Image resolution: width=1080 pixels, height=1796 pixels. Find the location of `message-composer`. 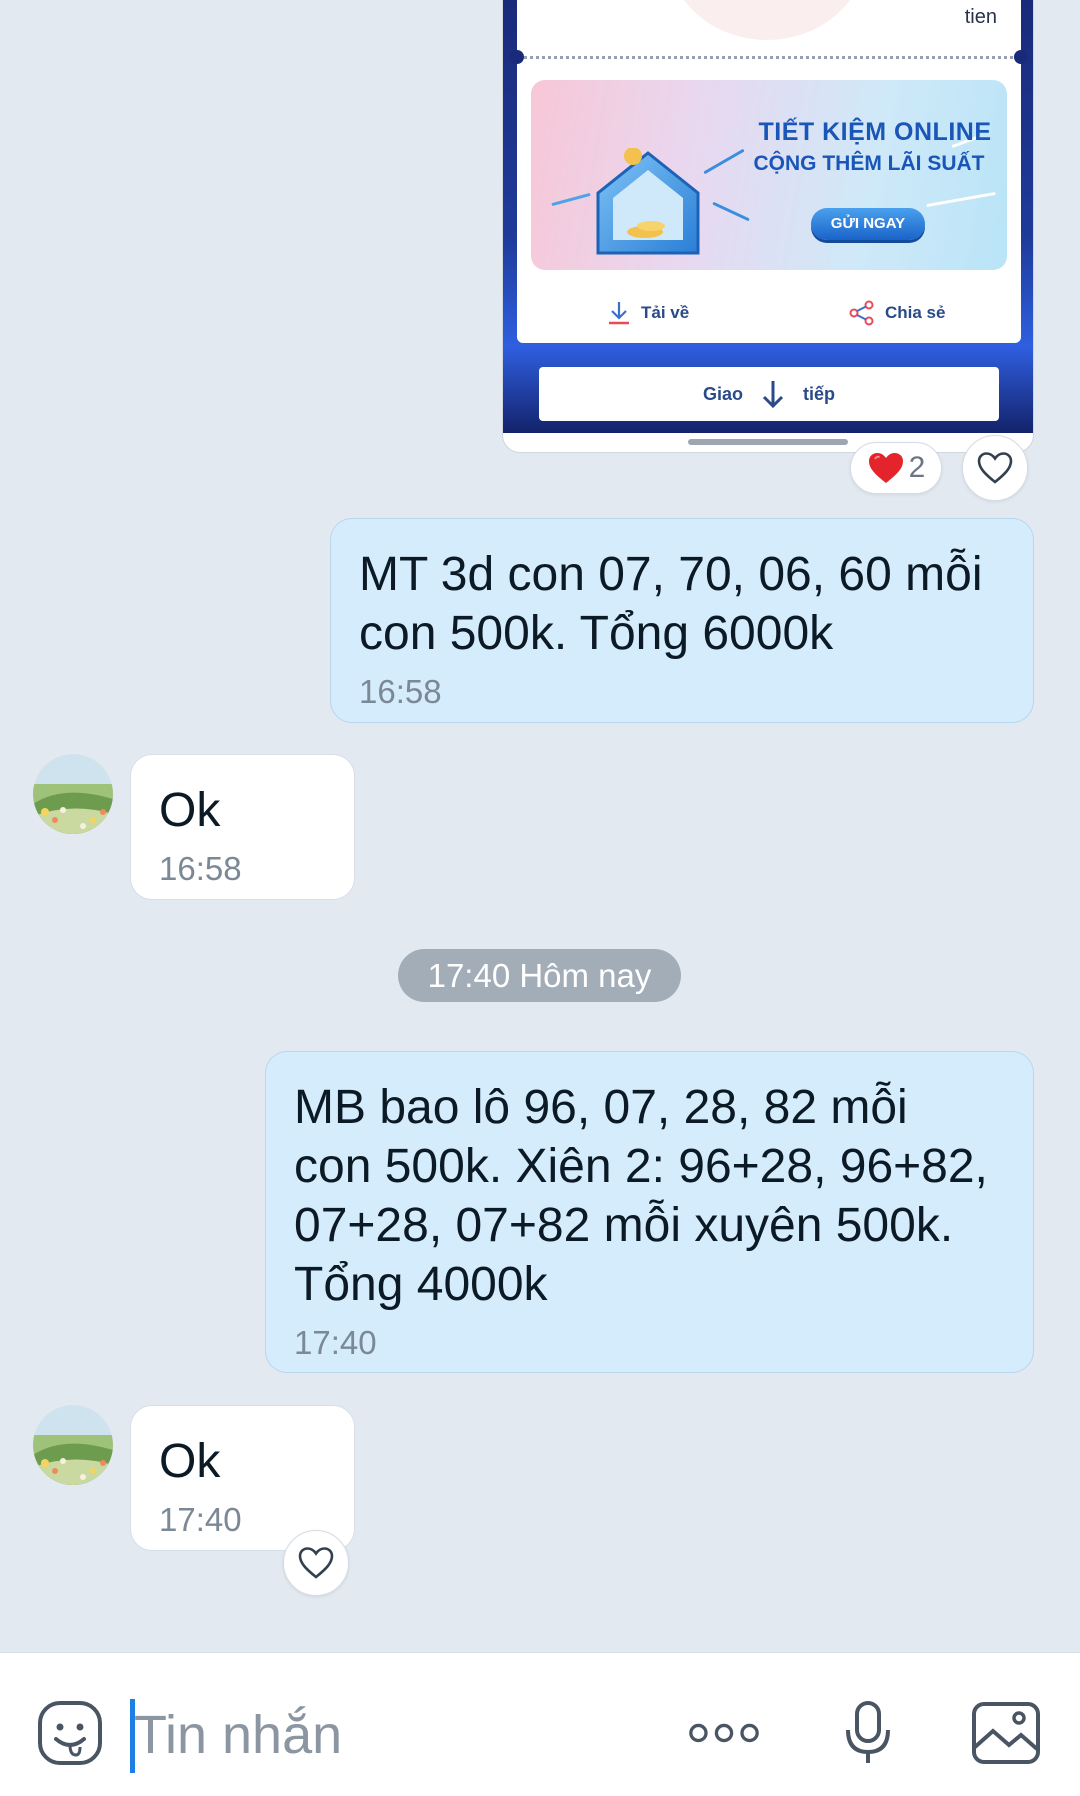

message-composer is located at coordinates (540, 1724).